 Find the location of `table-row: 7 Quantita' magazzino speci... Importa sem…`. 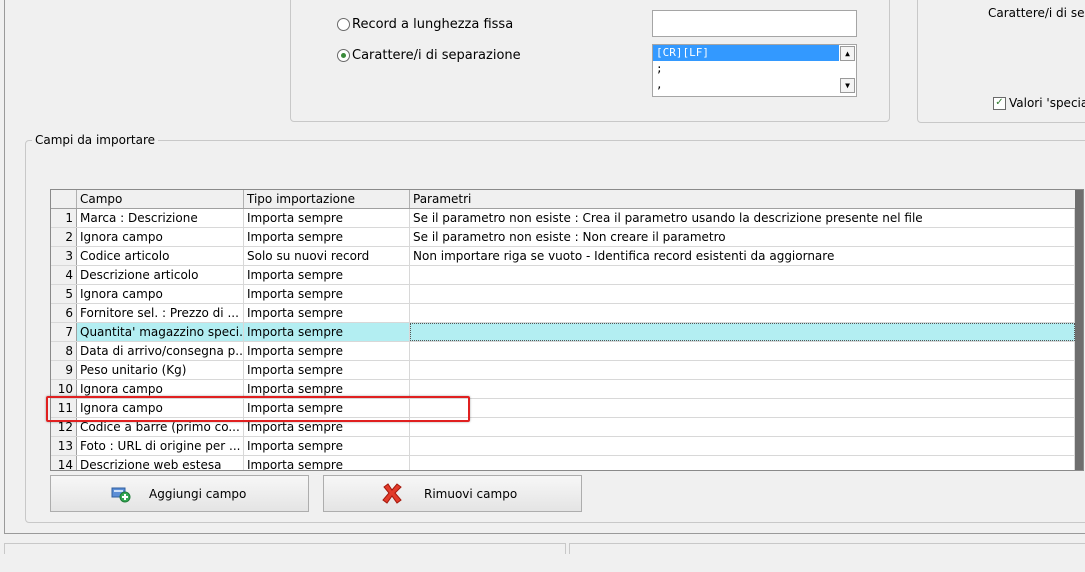

table-row: 7 Quantita' magazzino speci... Importa sem… is located at coordinates (563, 332).